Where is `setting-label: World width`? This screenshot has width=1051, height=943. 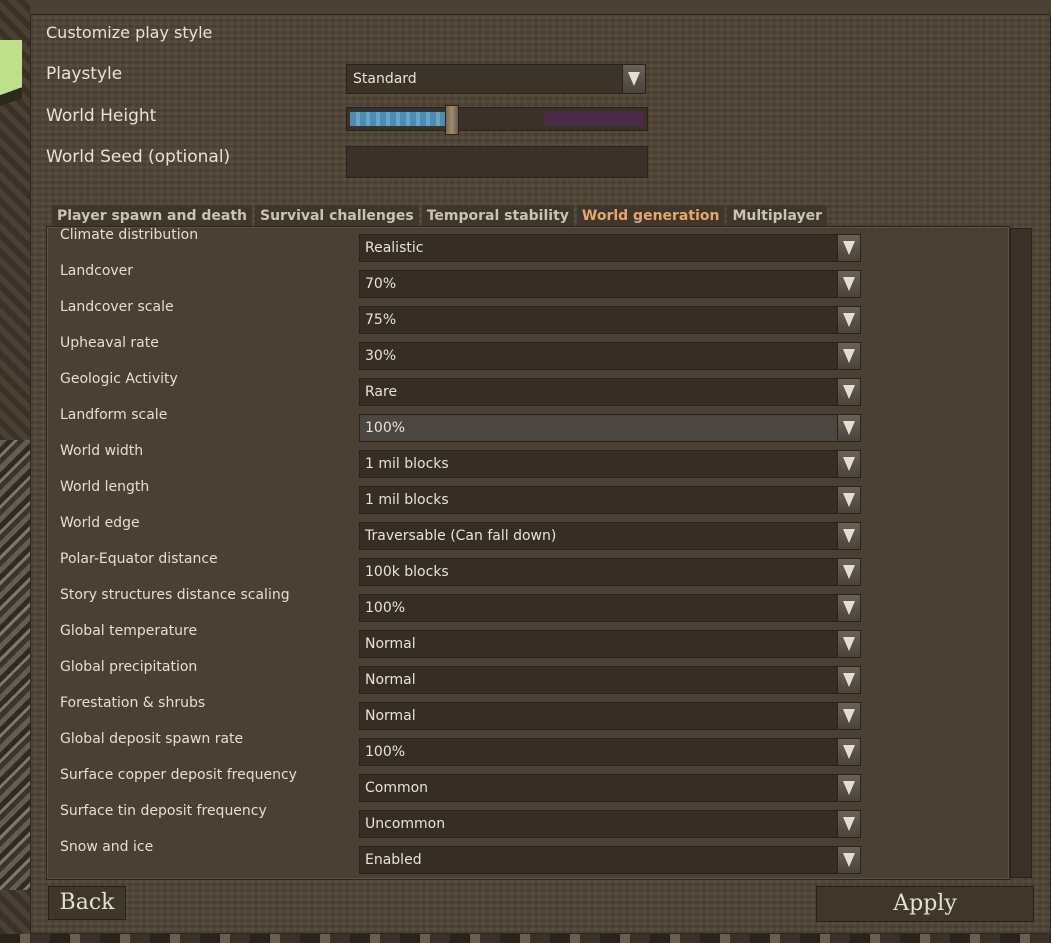 setting-label: World width is located at coordinates (102, 451).